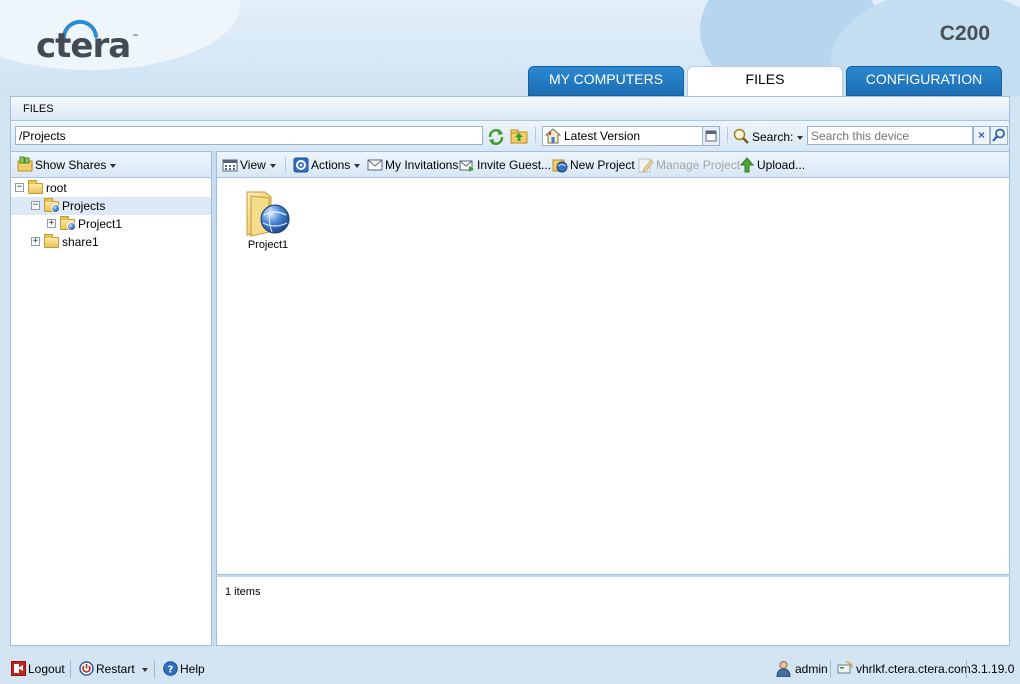 This screenshot has width=1020, height=684. What do you see at coordinates (192, 669) in the screenshot?
I see `help-label: Help` at bounding box center [192, 669].